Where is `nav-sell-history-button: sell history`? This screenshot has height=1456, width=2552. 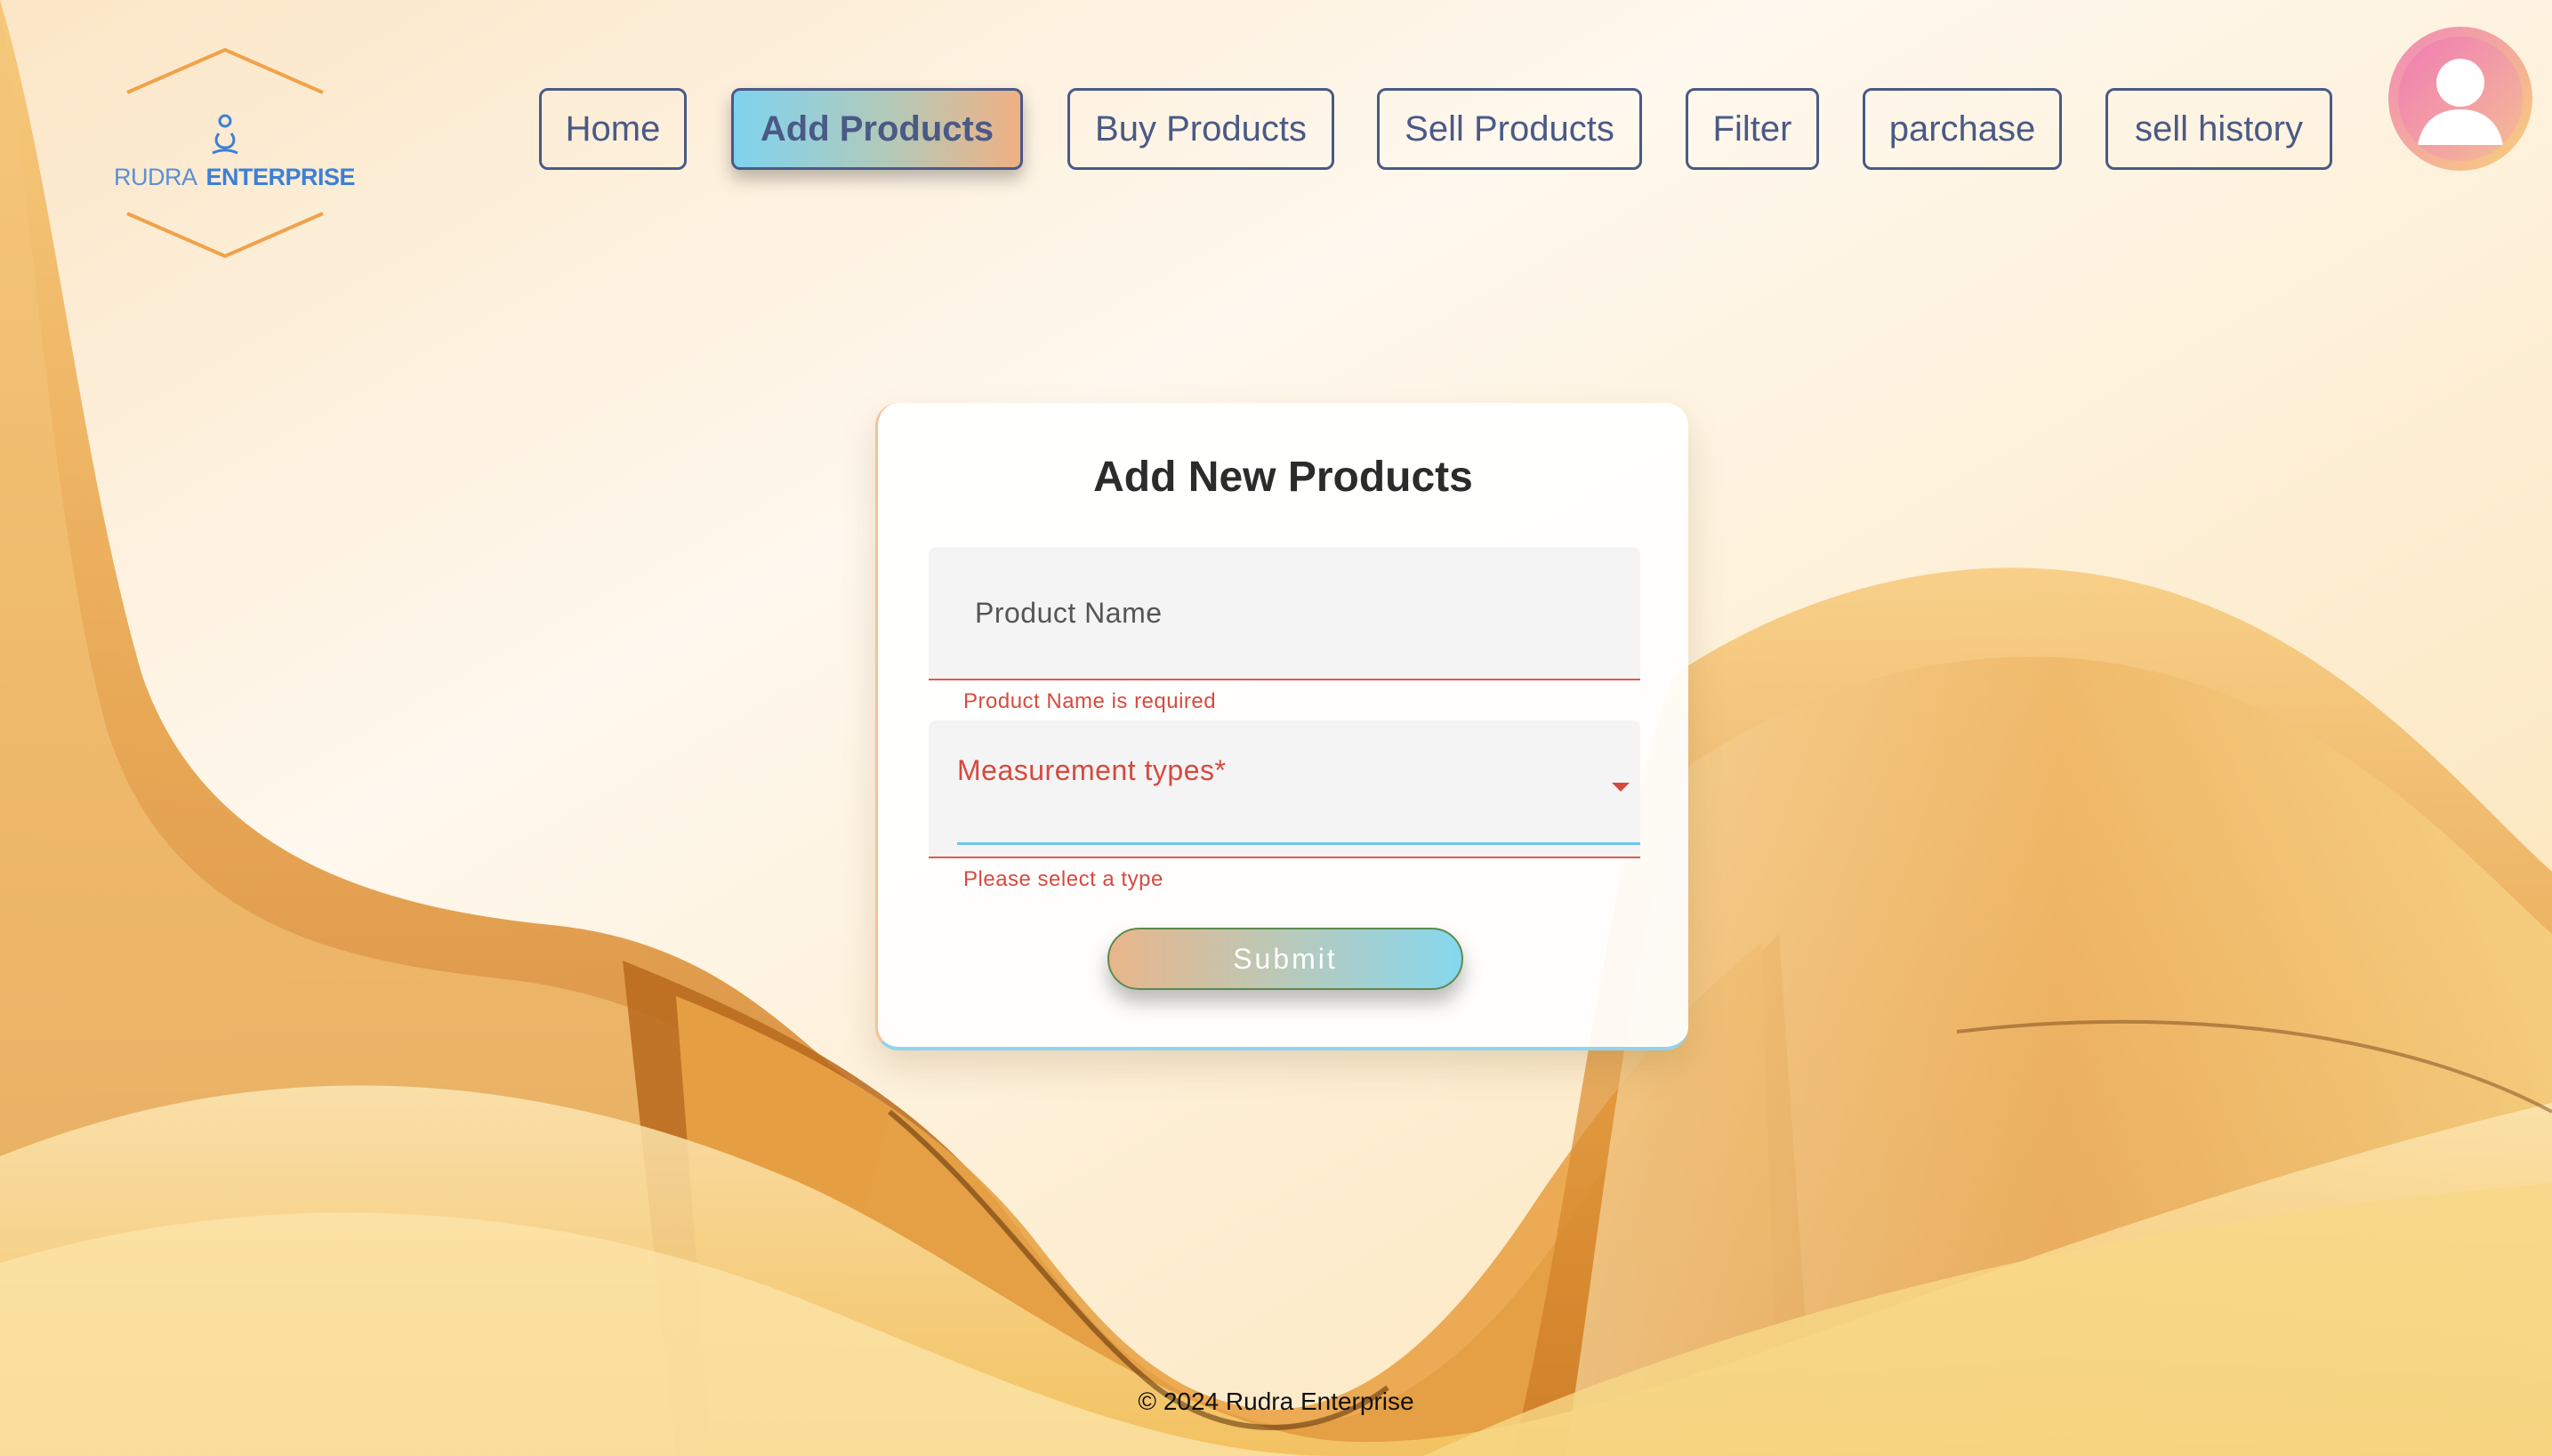 nav-sell-history-button: sell history is located at coordinates (2218, 129).